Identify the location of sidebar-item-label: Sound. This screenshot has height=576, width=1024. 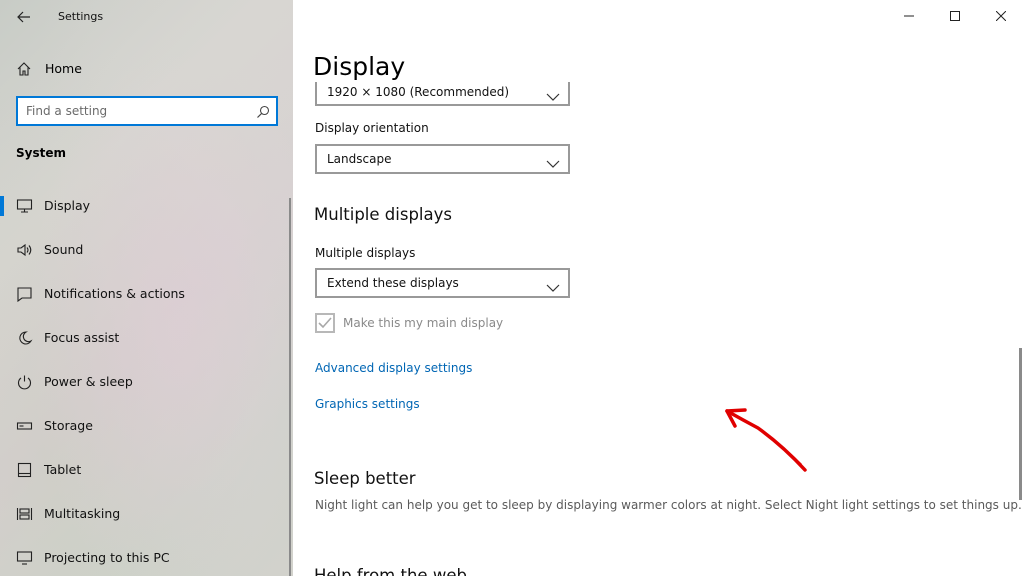
(64, 249).